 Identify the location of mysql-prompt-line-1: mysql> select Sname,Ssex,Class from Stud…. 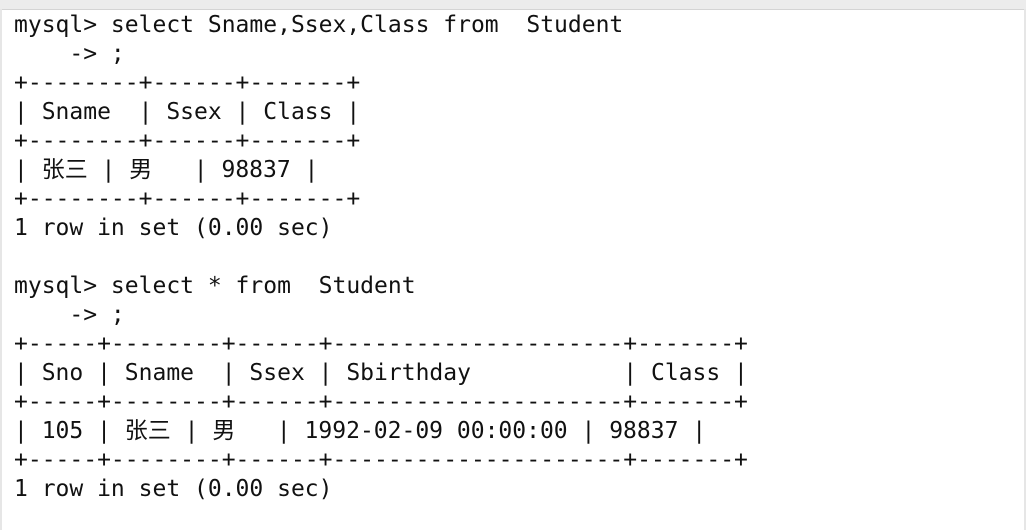
(319, 25).